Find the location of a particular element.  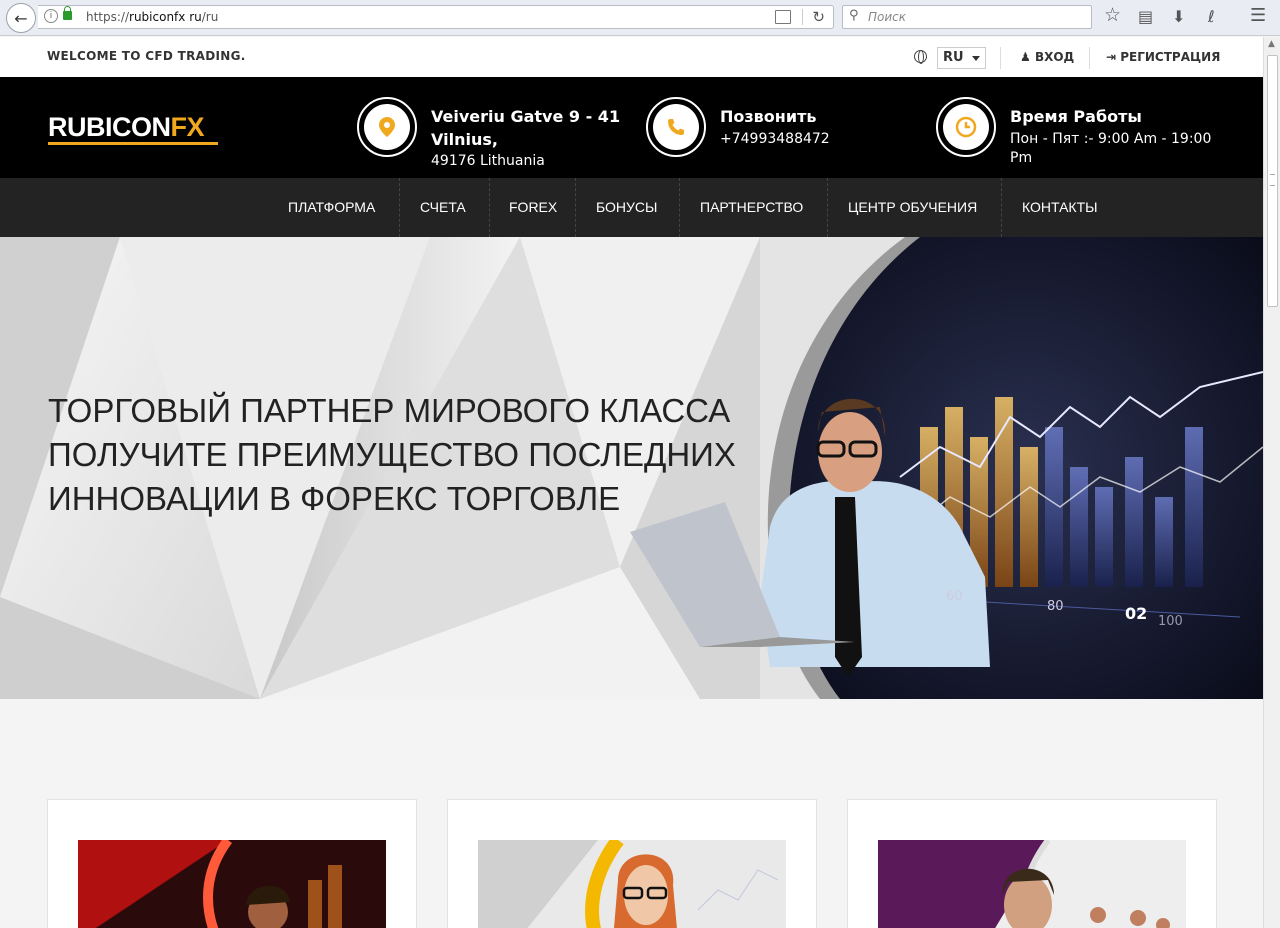

info-icon: i is located at coordinates (51, 16).